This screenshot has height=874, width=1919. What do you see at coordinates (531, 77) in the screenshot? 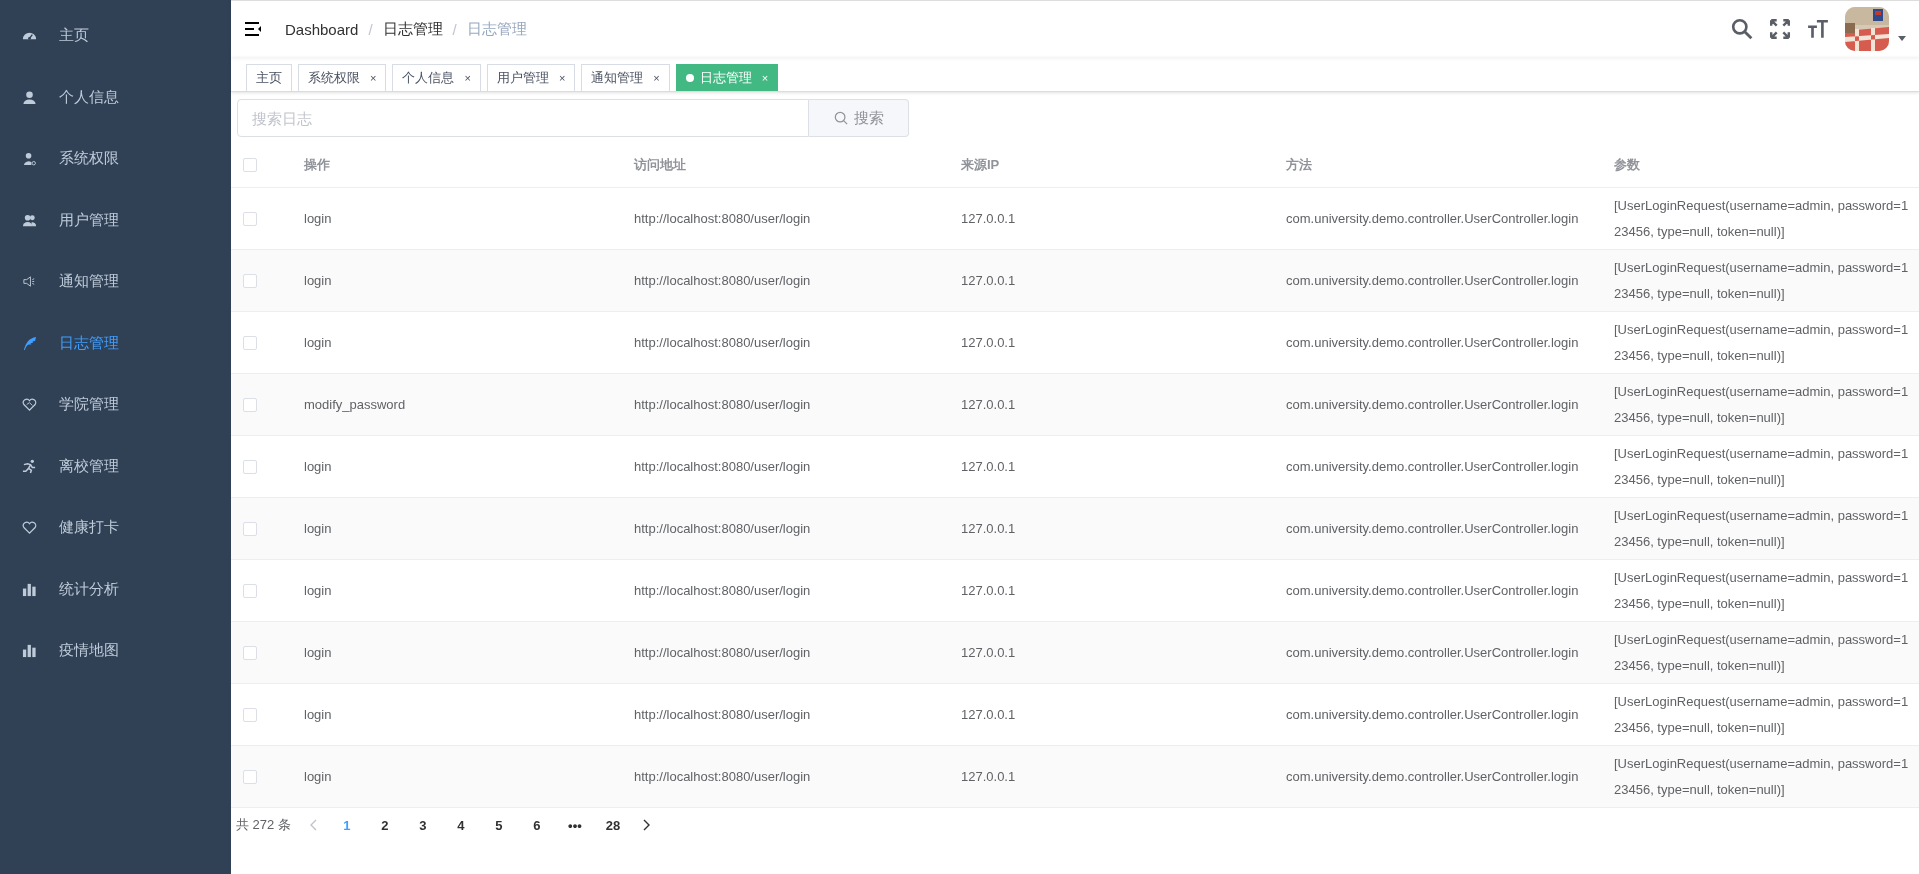
I see `tag: 用户管理 ×` at bounding box center [531, 77].